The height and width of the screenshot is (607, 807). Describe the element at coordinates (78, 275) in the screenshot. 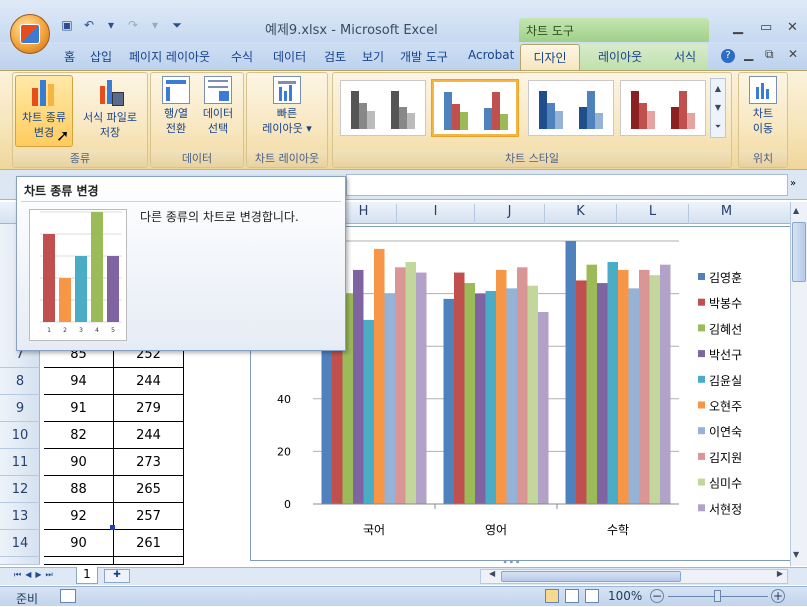

I see `tooltip-preview-chart: 1 2 3 4 5` at that location.